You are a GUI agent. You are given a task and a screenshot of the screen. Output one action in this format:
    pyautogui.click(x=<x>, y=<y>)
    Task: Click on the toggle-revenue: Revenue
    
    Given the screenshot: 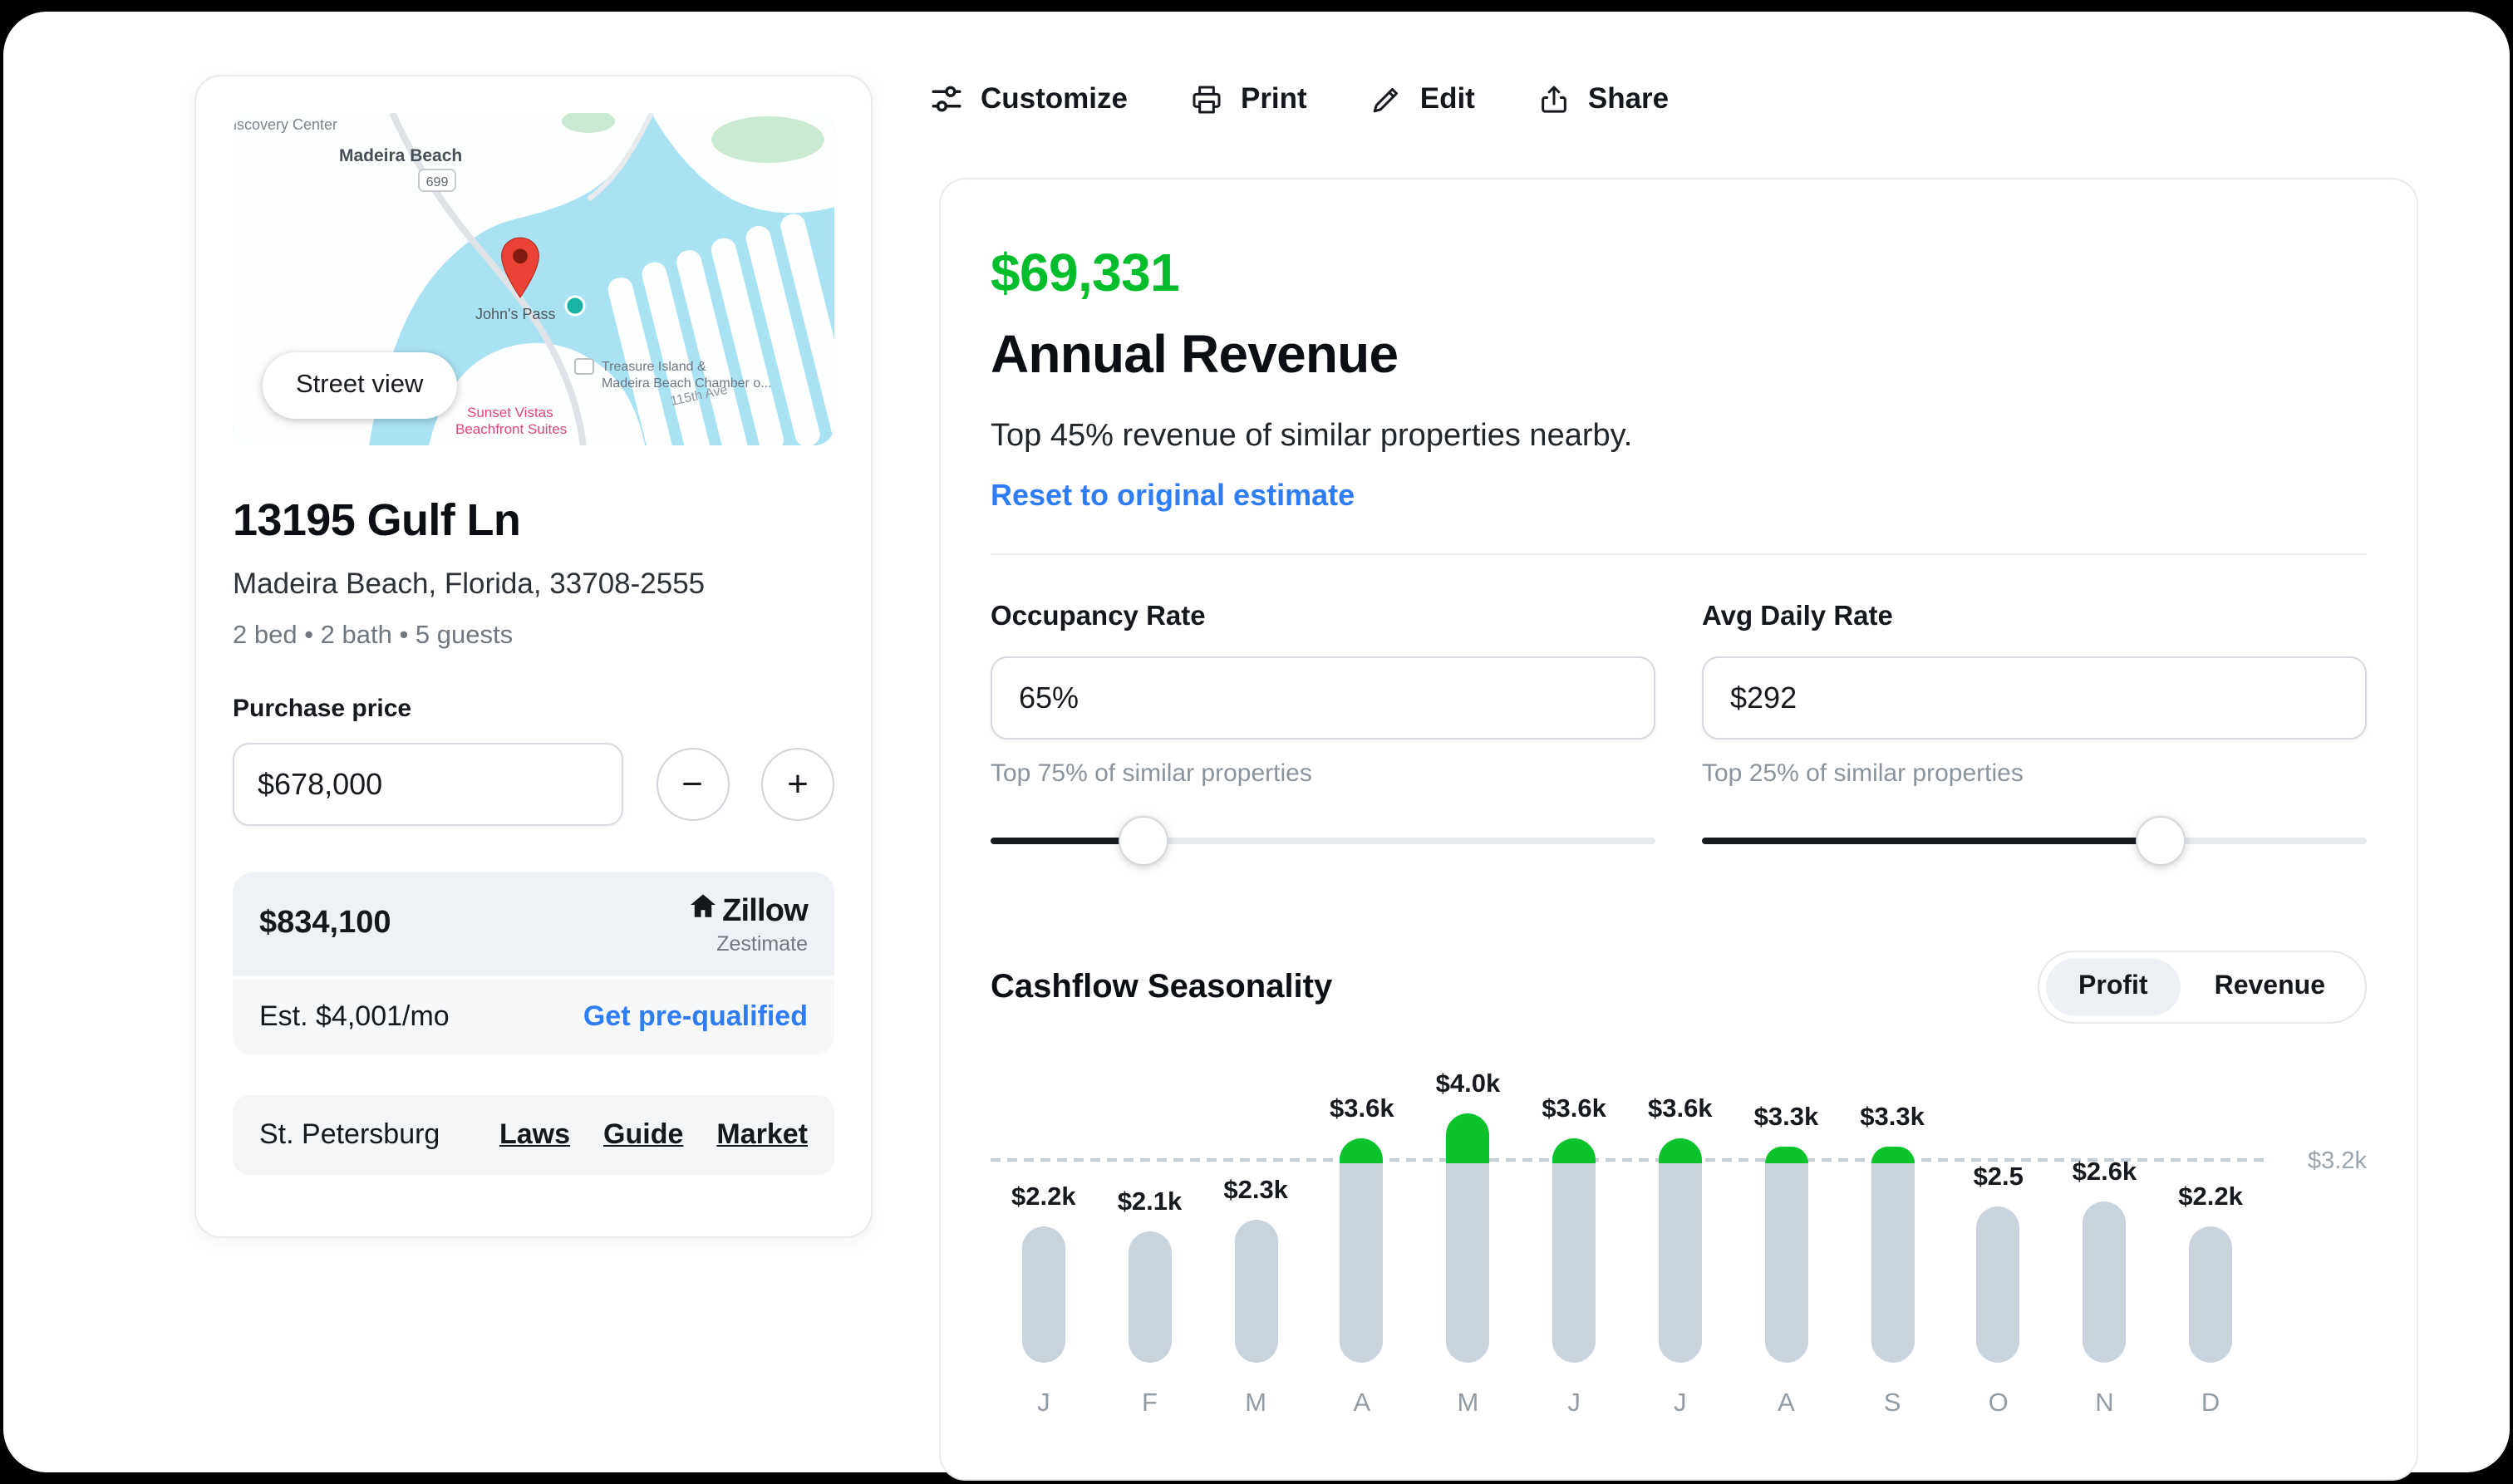 What is the action you would take?
    pyautogui.click(x=2269, y=987)
    